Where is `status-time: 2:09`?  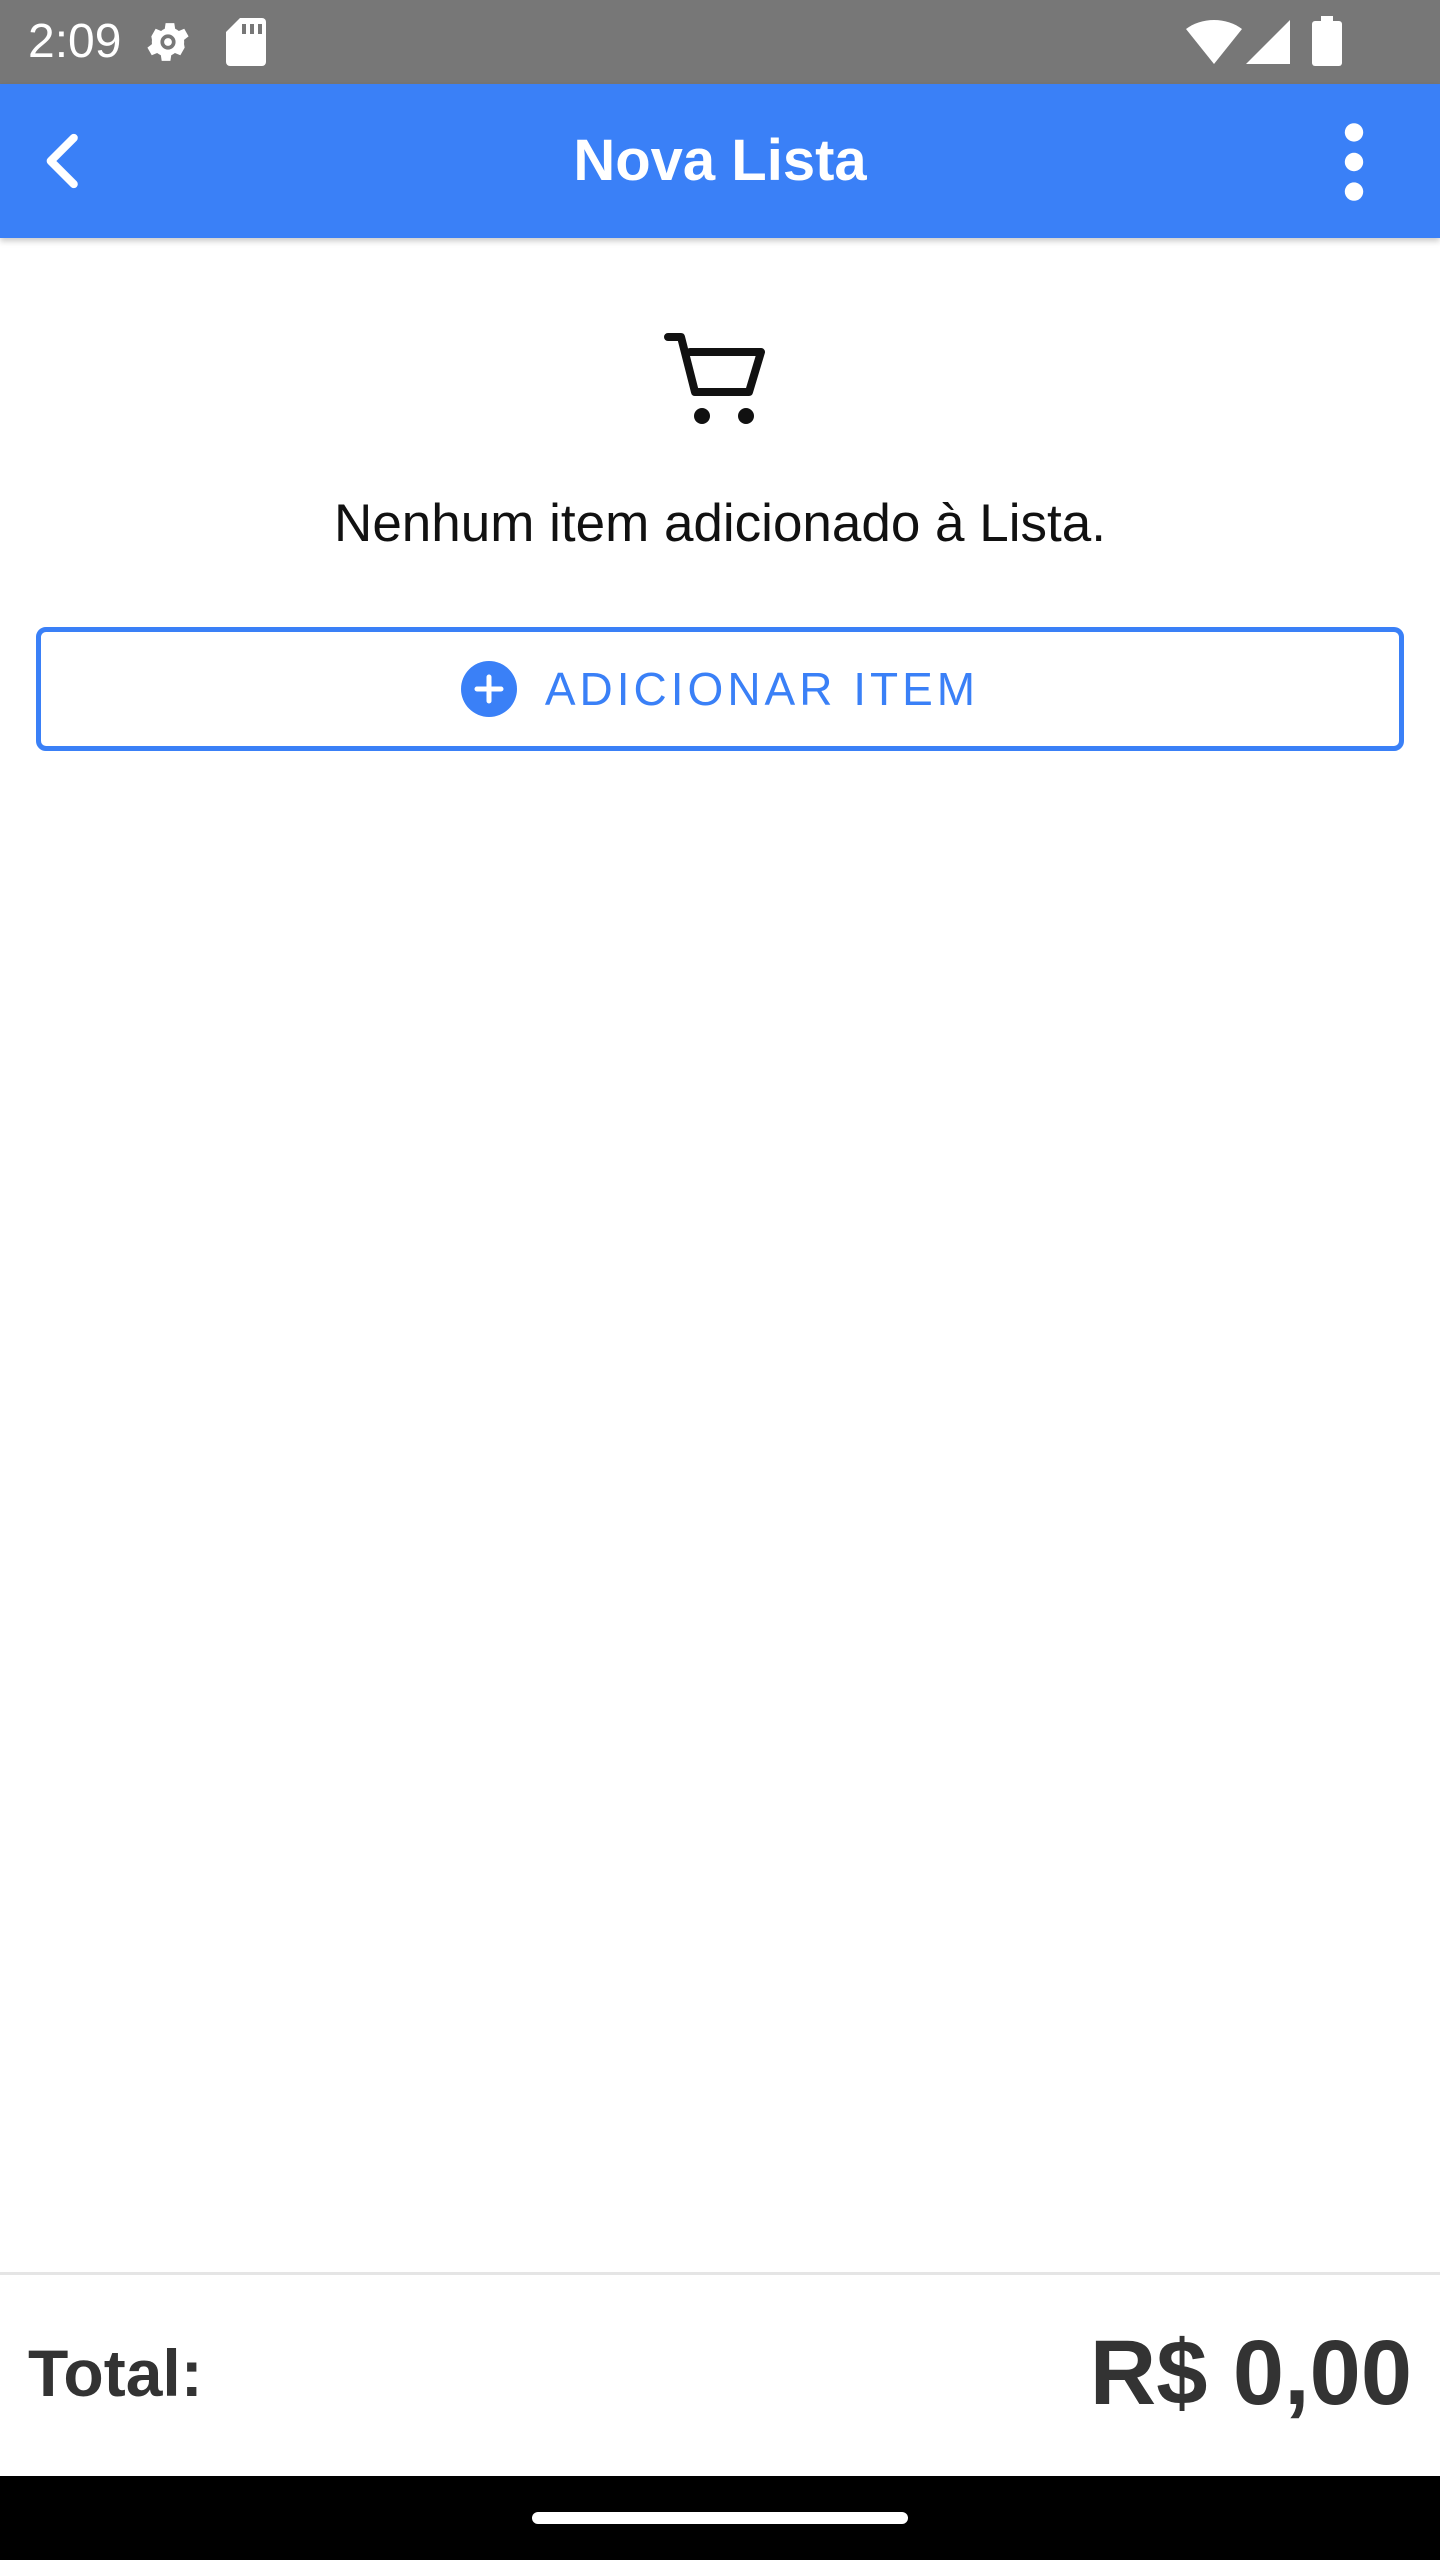
status-time: 2:09 is located at coordinates (75, 41).